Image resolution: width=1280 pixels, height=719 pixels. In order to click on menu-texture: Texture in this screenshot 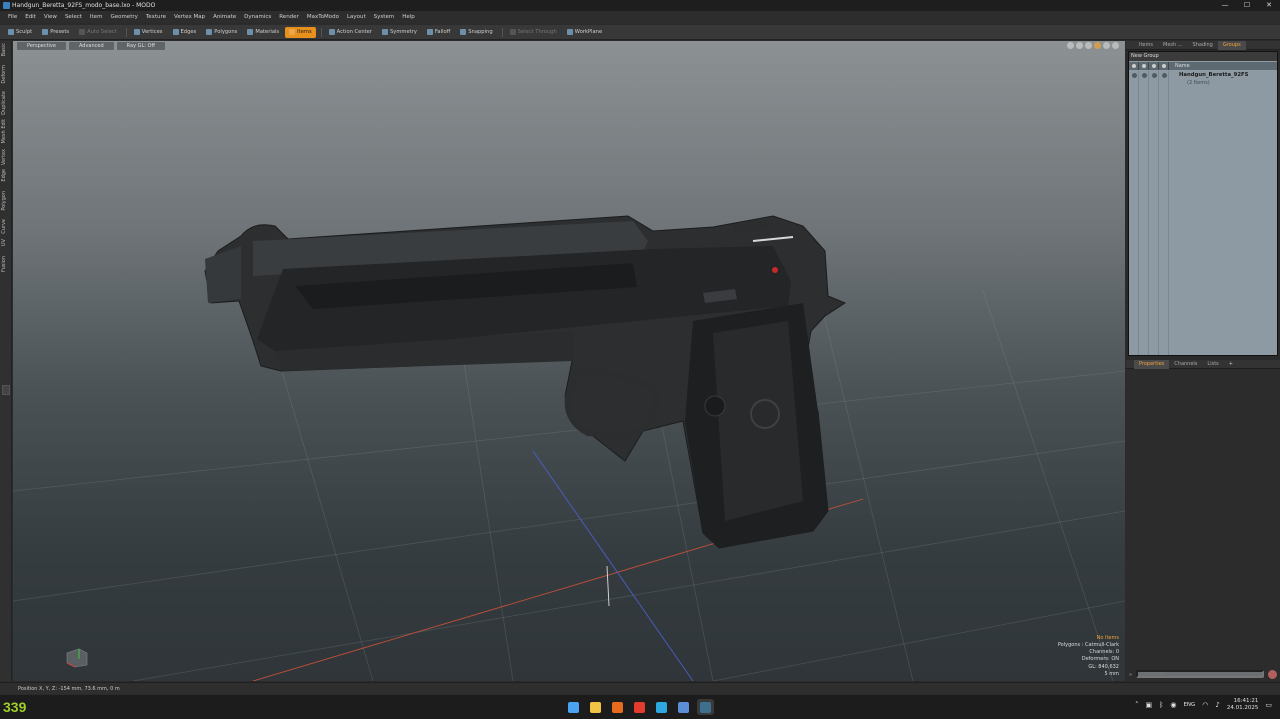, I will do `click(156, 17)`.